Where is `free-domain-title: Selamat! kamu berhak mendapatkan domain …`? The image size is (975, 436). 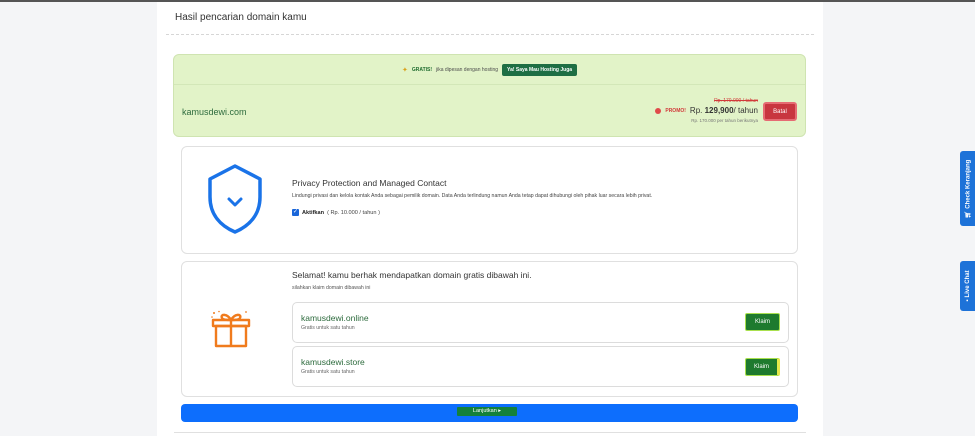 free-domain-title: Selamat! kamu berhak mendapatkan domain … is located at coordinates (412, 275).